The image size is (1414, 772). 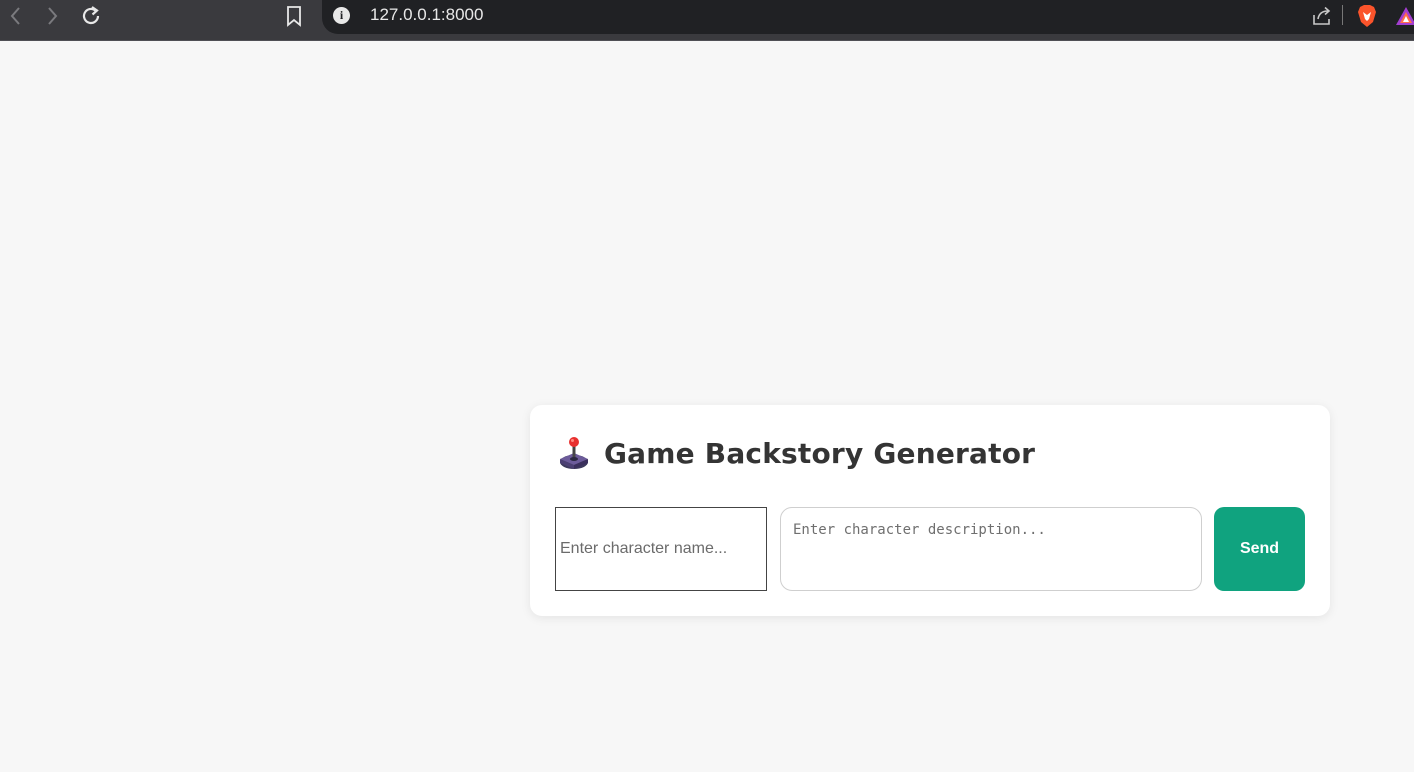 What do you see at coordinates (1322, 16) in the screenshot?
I see `share-icon` at bounding box center [1322, 16].